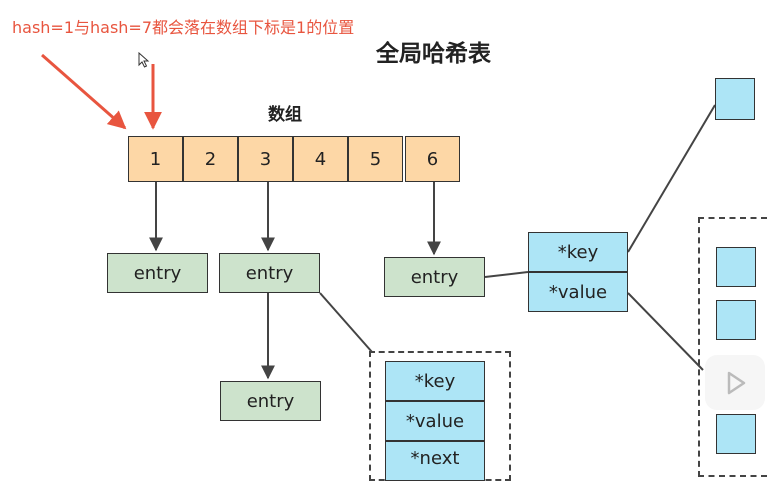  What do you see at coordinates (435, 421) in the screenshot?
I see `node-bottom-value: *value` at bounding box center [435, 421].